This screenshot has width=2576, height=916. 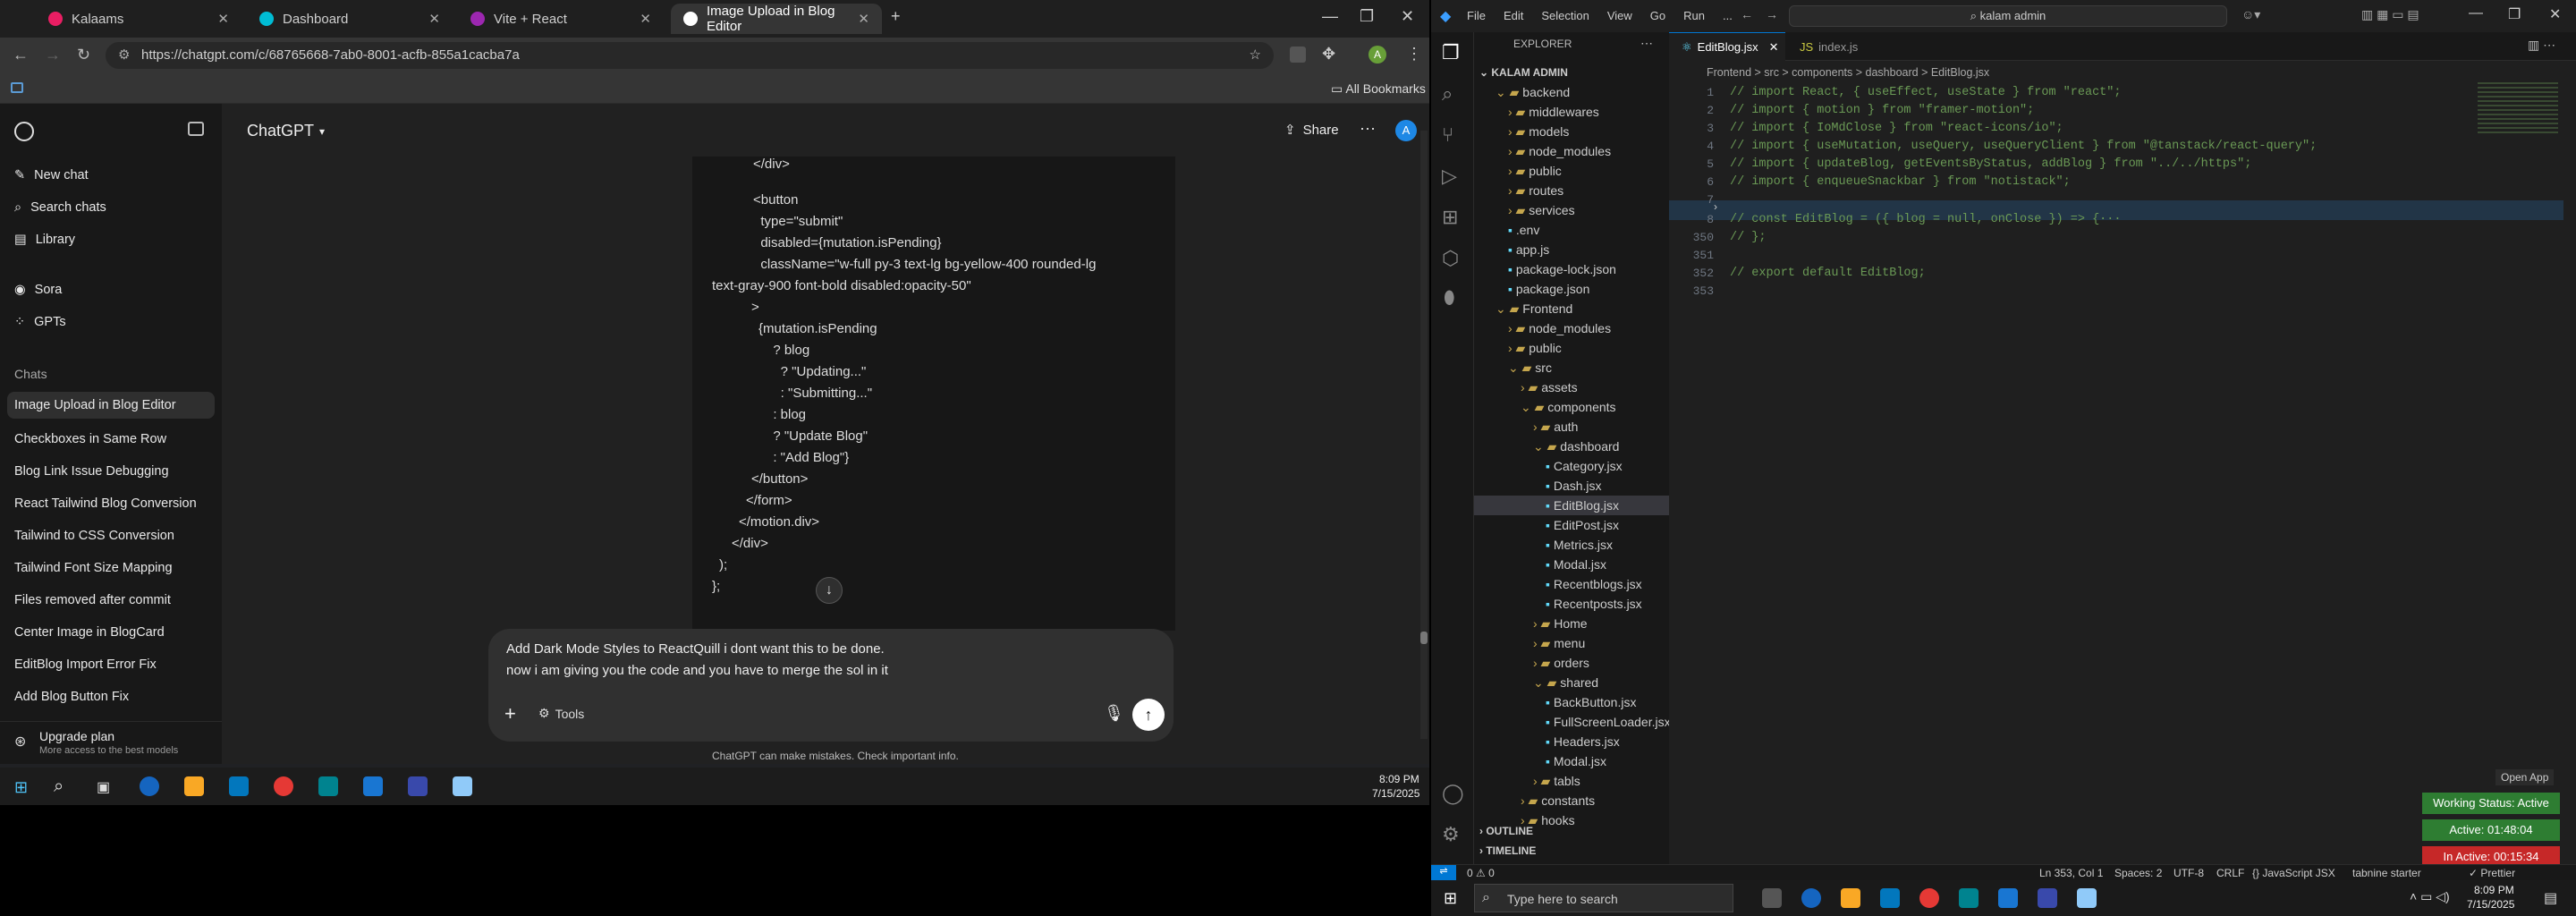 I want to click on reload-icon: ↻, so click(x=83, y=55).